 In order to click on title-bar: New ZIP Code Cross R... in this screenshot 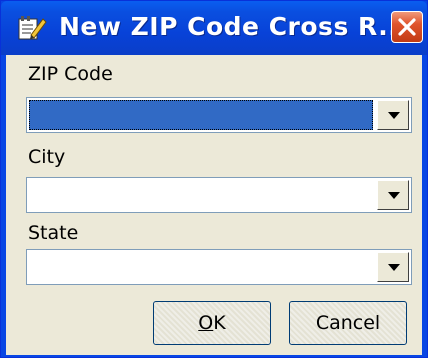, I will do `click(214, 28)`.